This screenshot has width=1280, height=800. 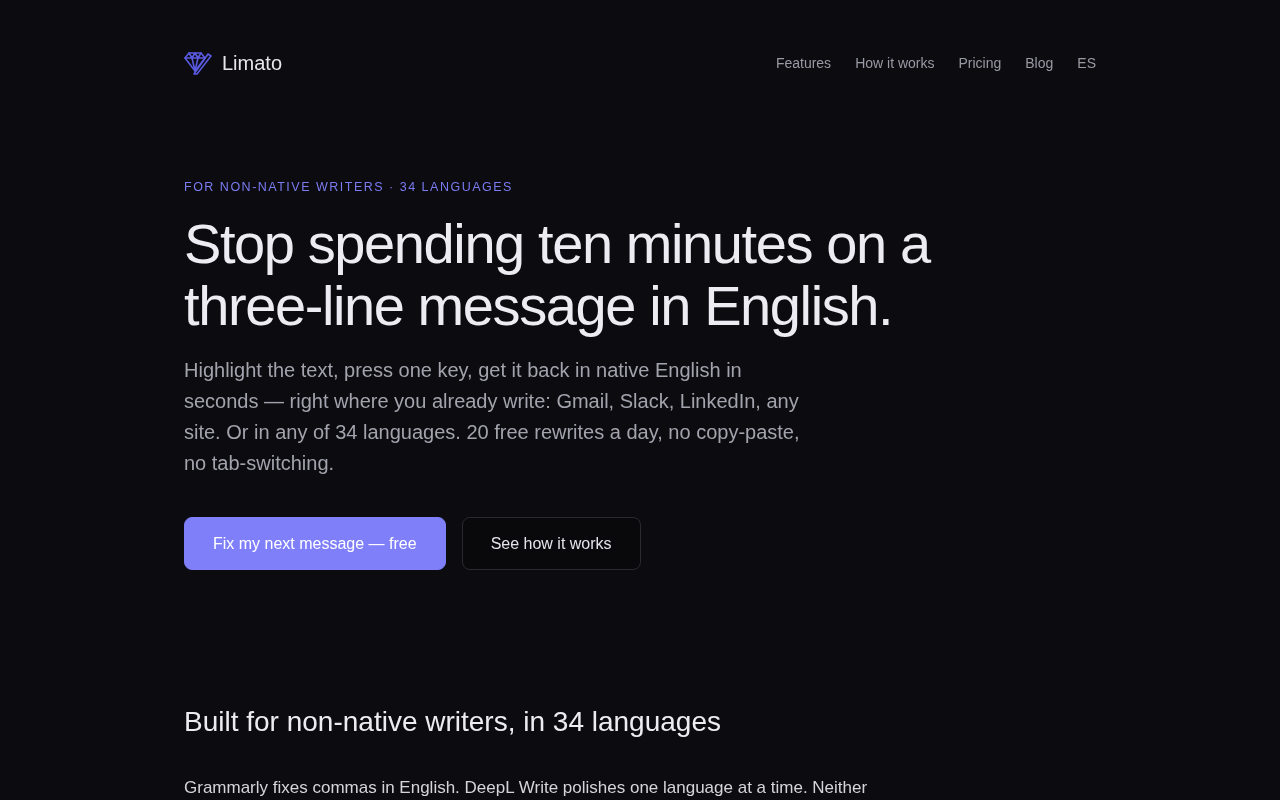 What do you see at coordinates (980, 63) in the screenshot?
I see `nav-link: Pricing` at bounding box center [980, 63].